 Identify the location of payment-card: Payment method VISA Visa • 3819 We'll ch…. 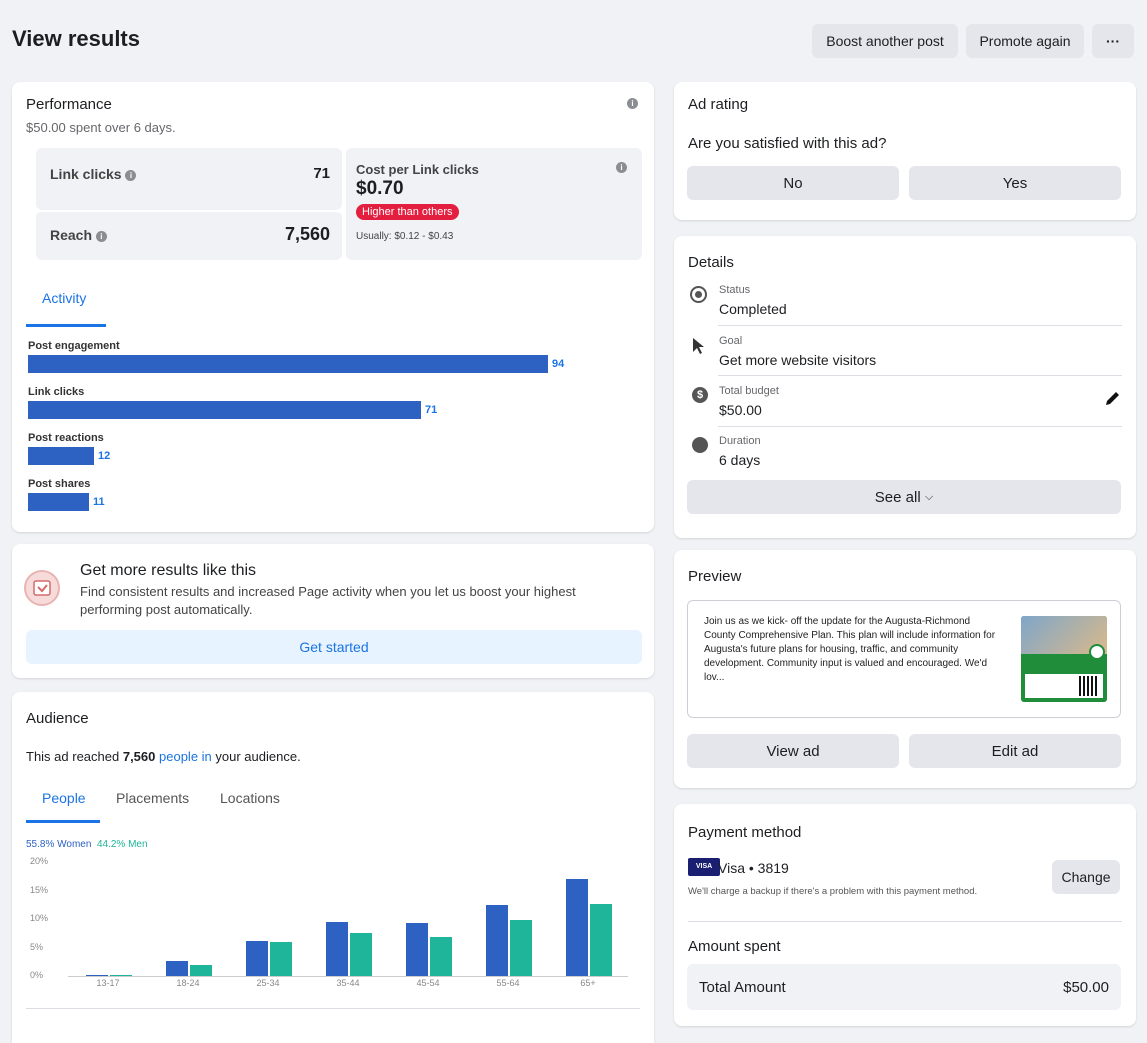
(905, 915).